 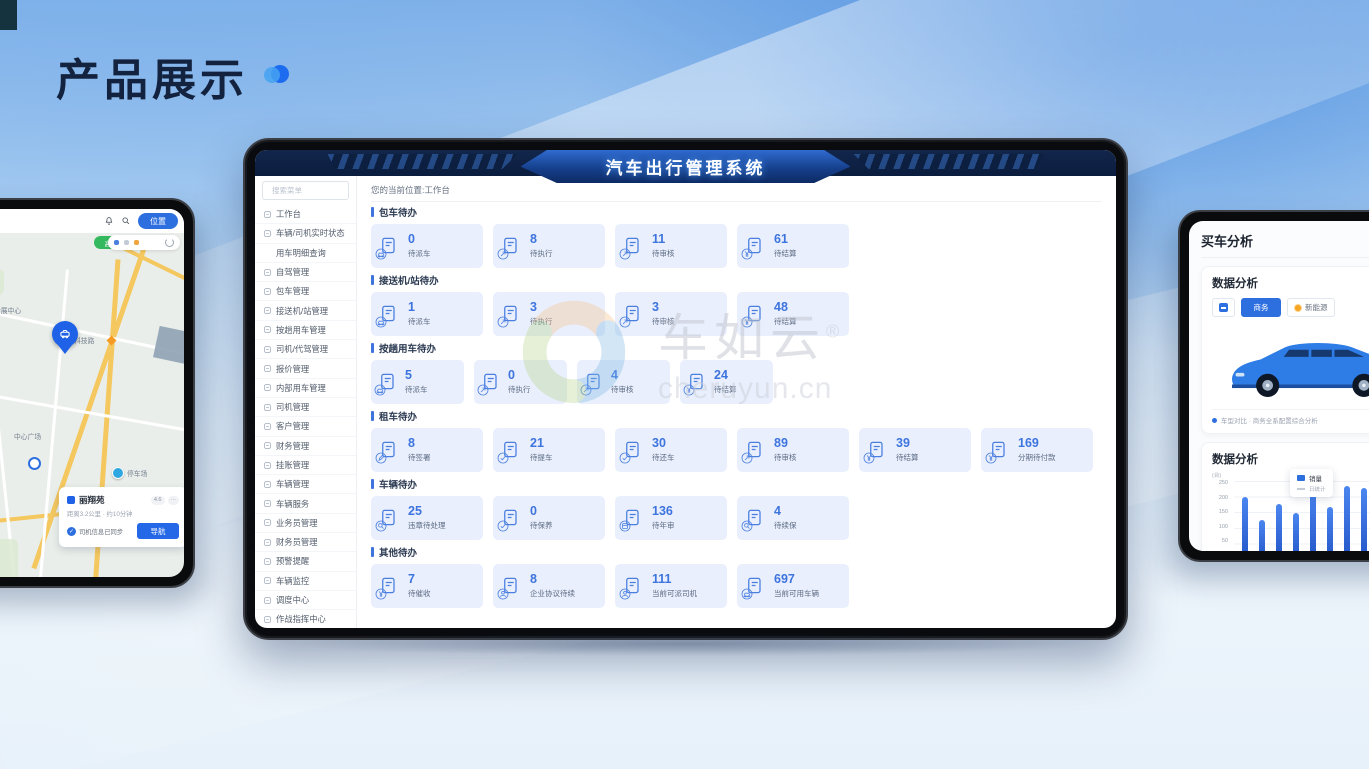 I want to click on sidebar-item: 报价管理, so click(x=305, y=369).